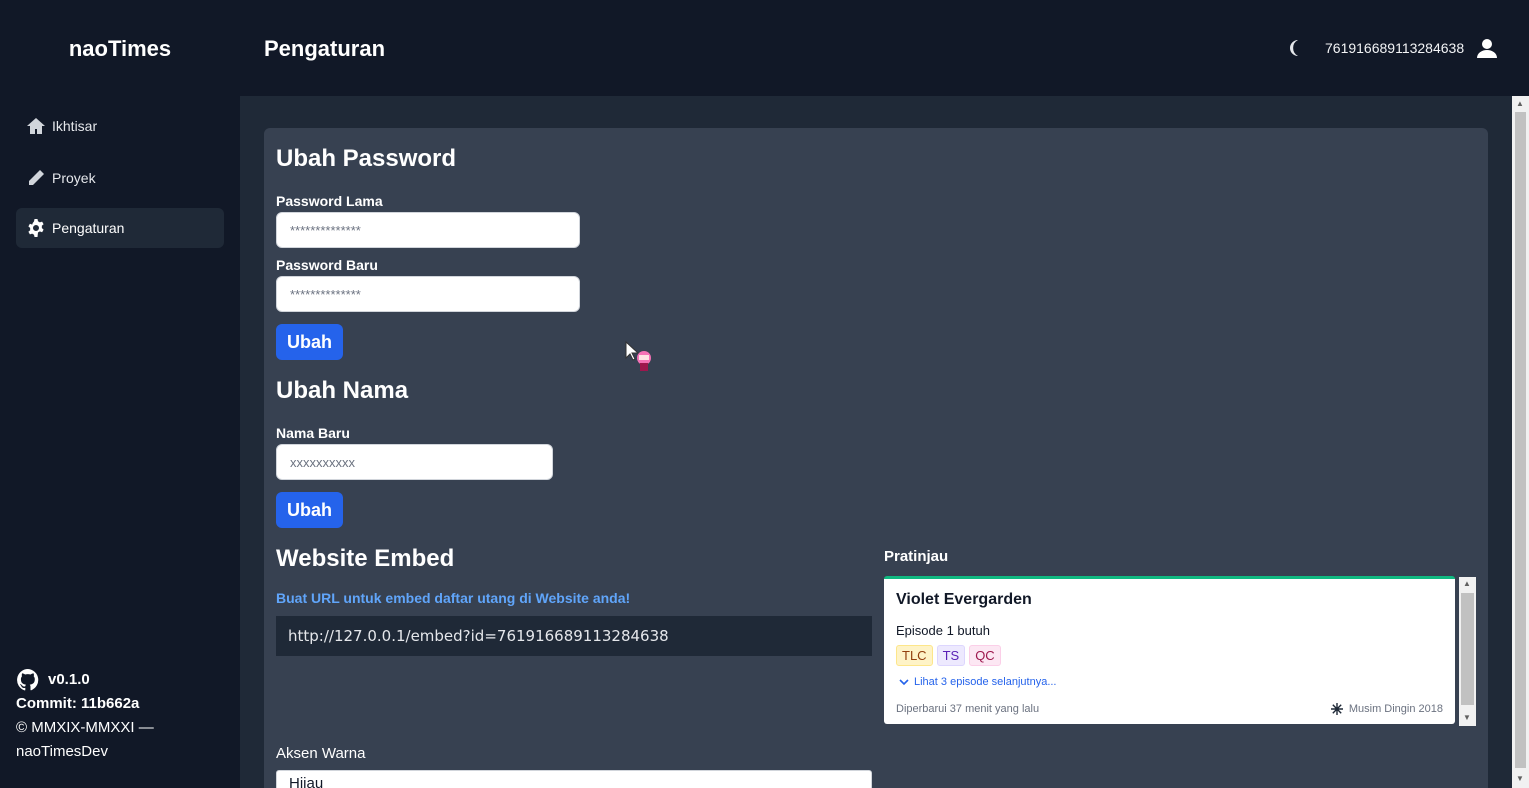  Describe the element at coordinates (36, 126) in the screenshot. I see `home-icon` at that location.